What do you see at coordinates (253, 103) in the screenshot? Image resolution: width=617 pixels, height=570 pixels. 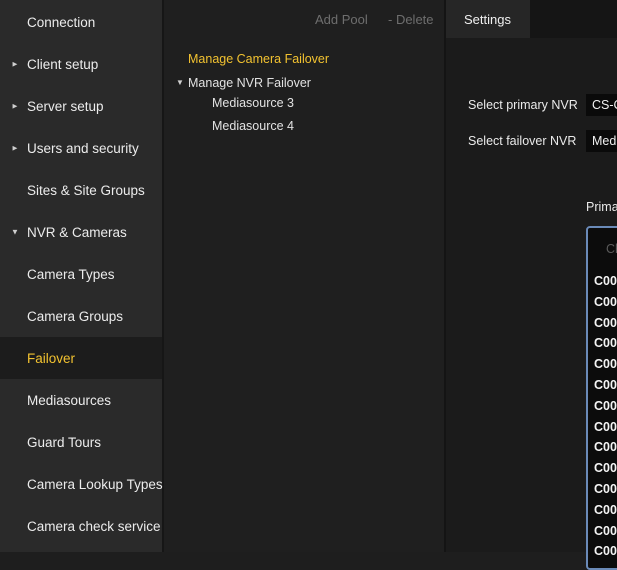 I see `tree-node-mediasource: Mediasource 3` at bounding box center [253, 103].